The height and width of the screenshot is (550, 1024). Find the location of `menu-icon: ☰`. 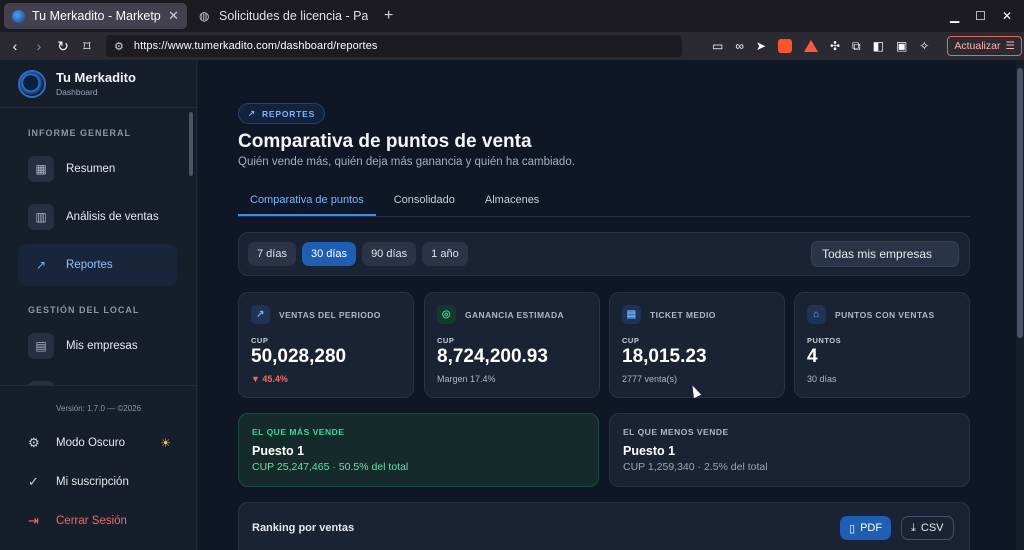

menu-icon: ☰ is located at coordinates (1010, 46).